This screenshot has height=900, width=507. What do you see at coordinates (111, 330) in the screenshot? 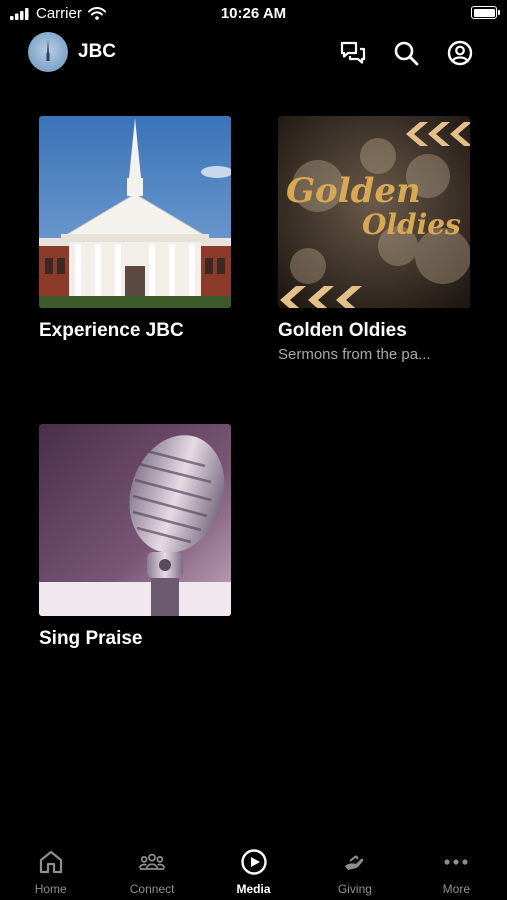
I see `card-title: Experience JBC` at bounding box center [111, 330].